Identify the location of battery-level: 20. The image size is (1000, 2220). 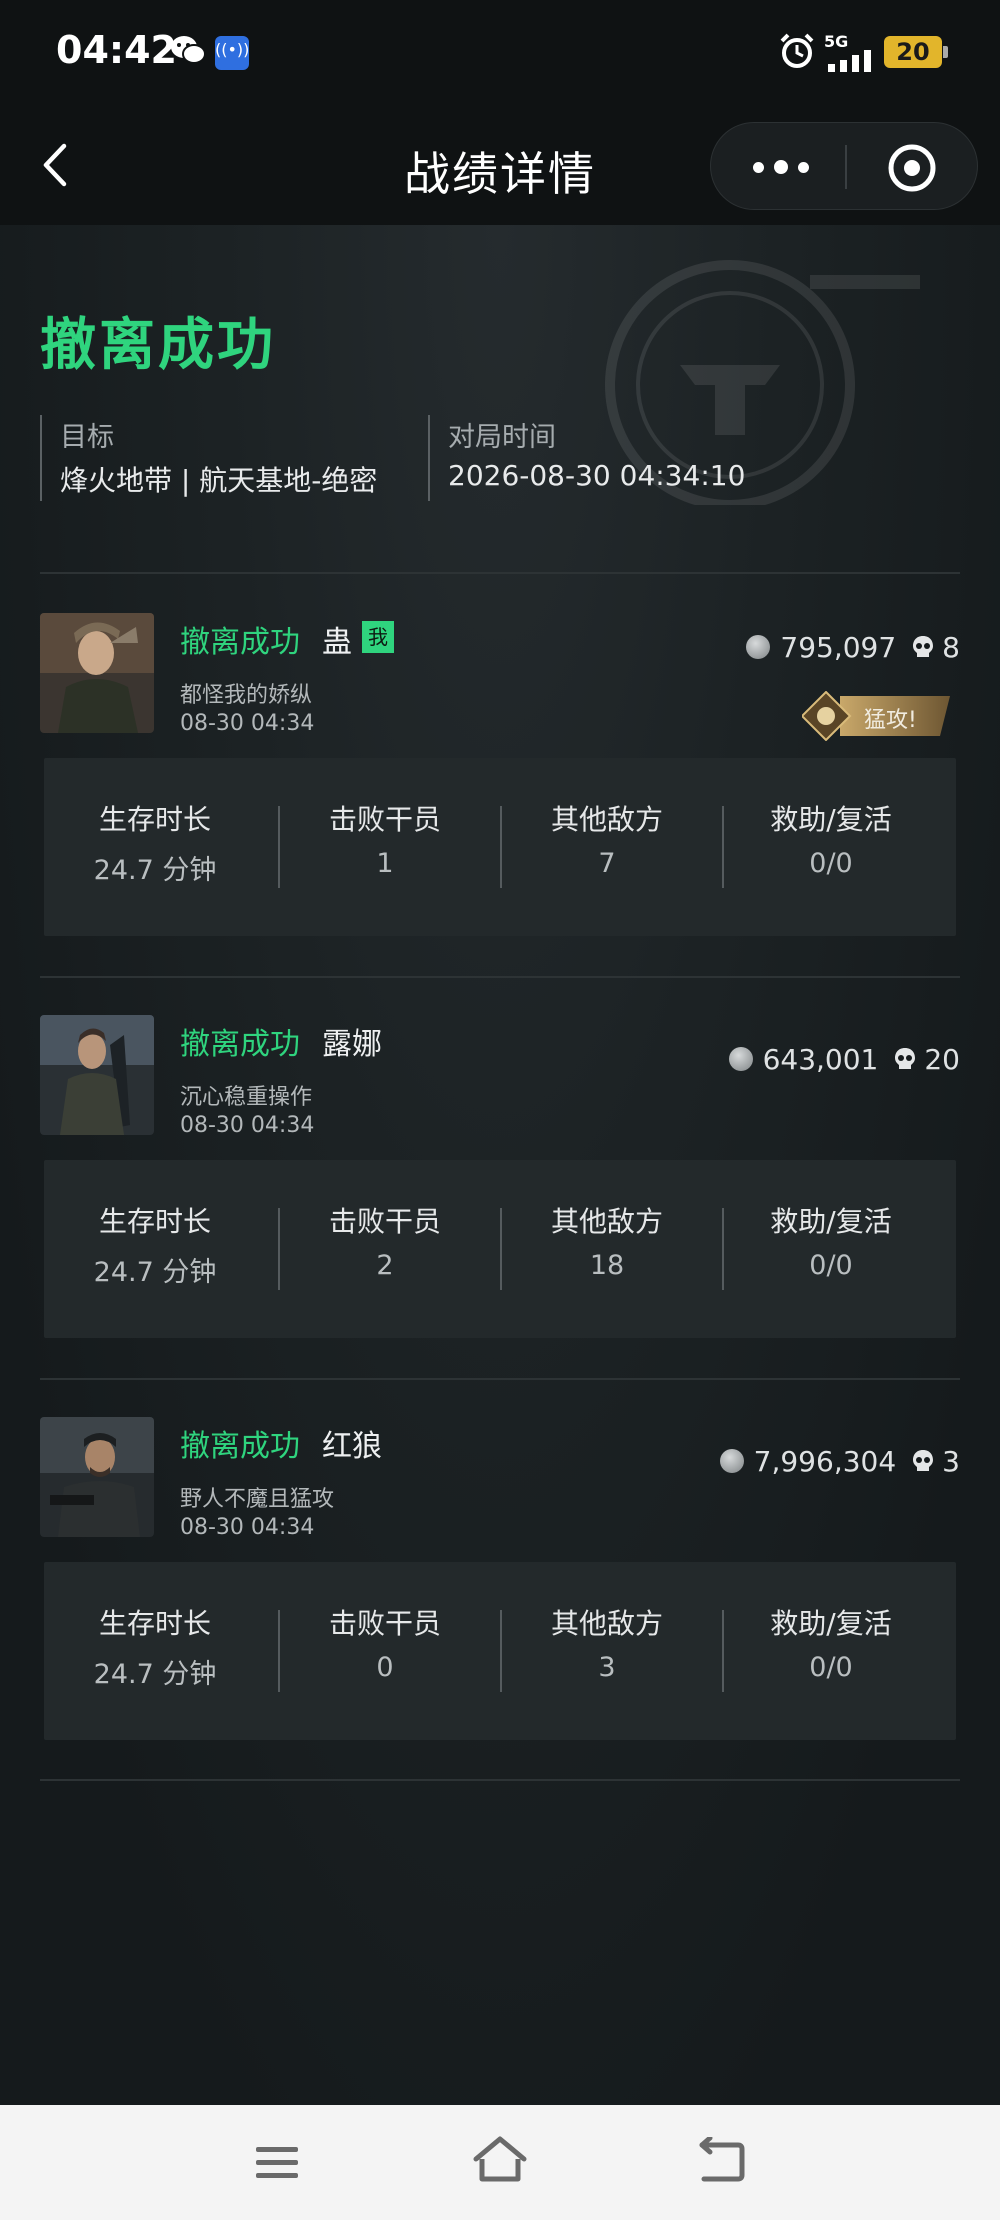
(913, 52).